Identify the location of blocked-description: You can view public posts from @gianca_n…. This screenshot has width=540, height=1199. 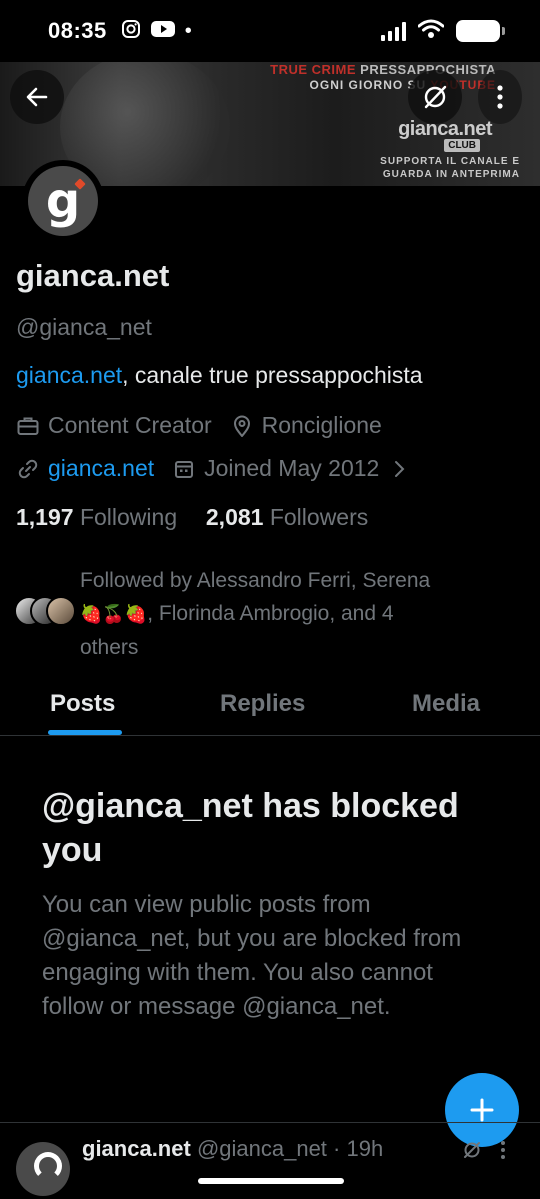
(252, 955).